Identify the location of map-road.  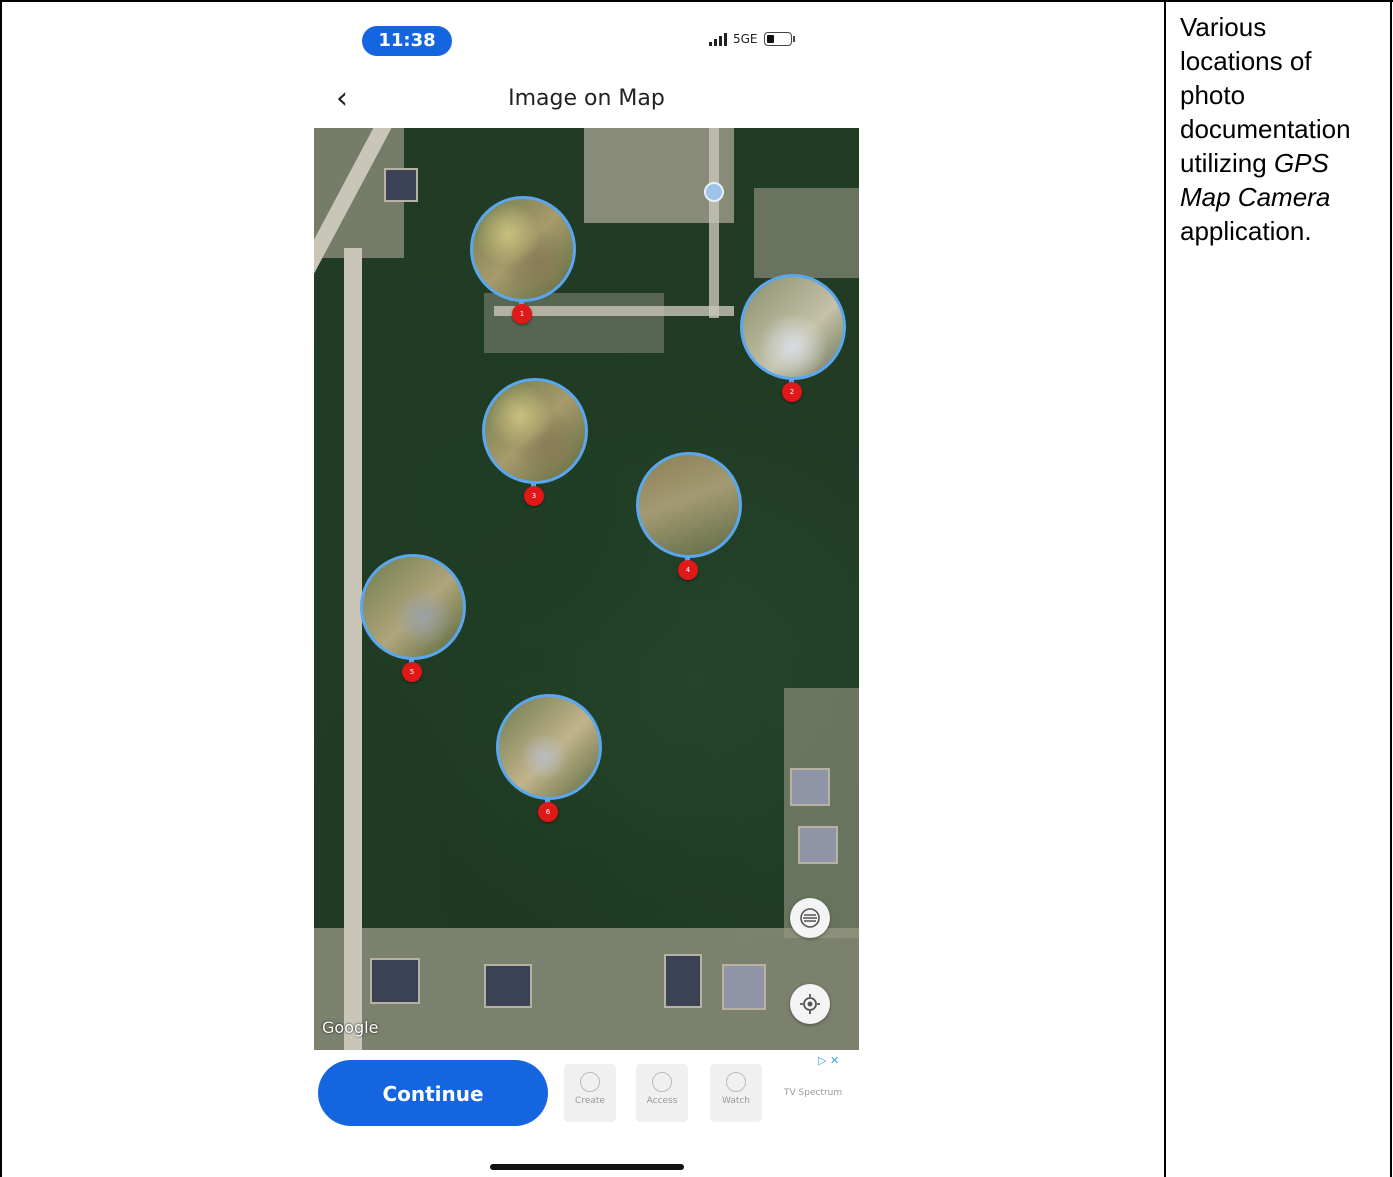
(714, 223).